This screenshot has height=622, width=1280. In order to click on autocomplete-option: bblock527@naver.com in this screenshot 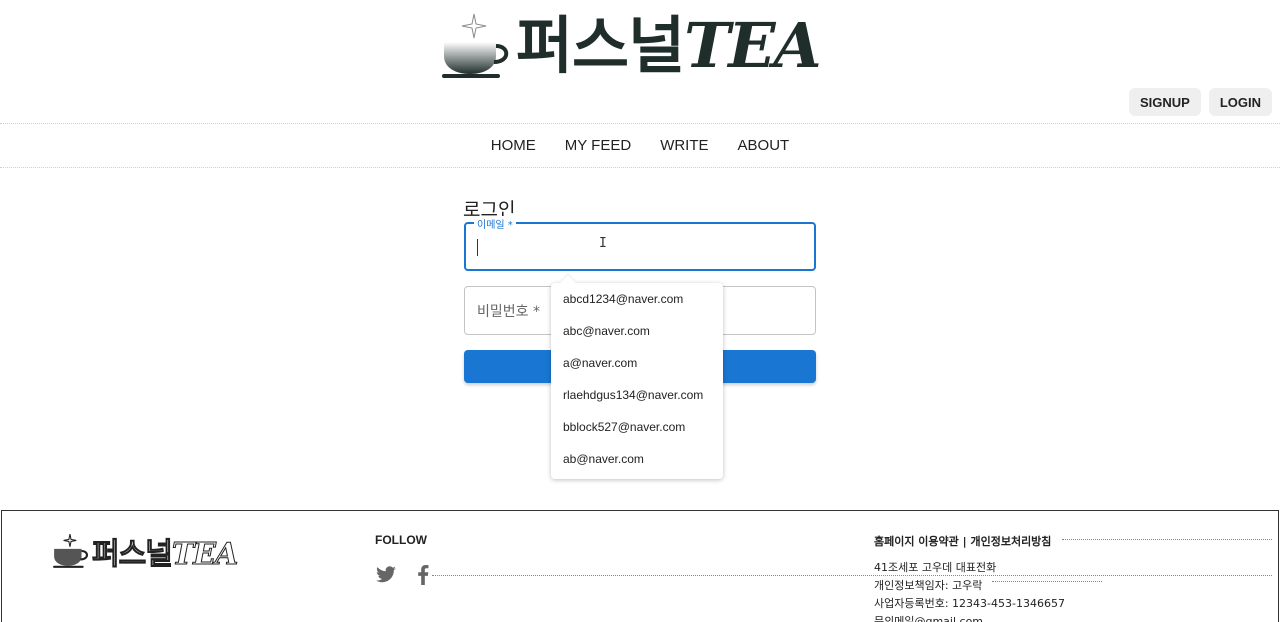, I will do `click(637, 427)`.